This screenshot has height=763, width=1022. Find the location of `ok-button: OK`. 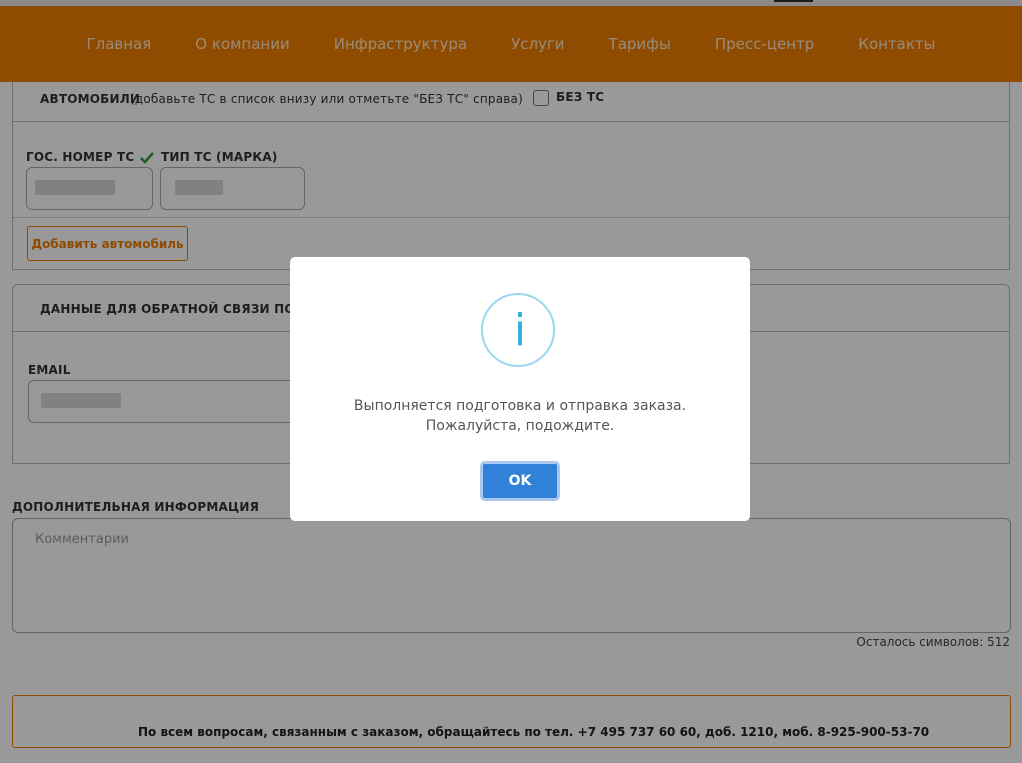

ok-button: OK is located at coordinates (520, 481).